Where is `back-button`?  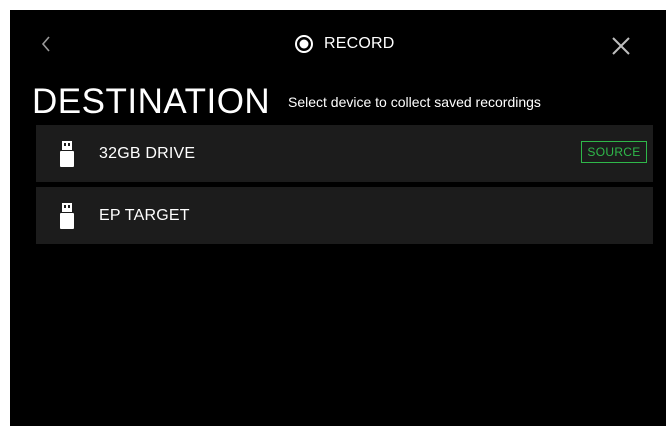
back-button is located at coordinates (46, 44).